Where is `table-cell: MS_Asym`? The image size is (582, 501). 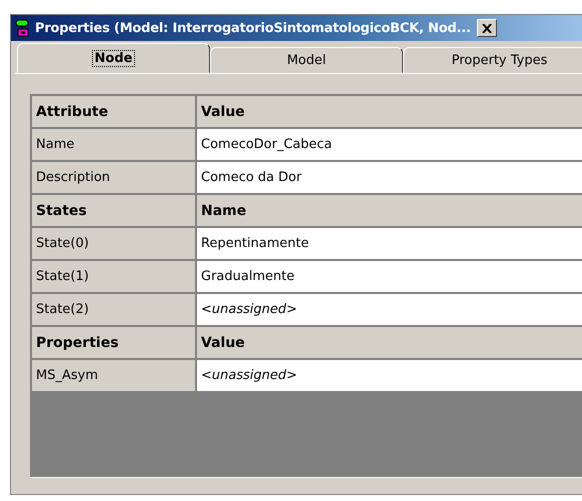 table-cell: MS_Asym is located at coordinates (113, 375).